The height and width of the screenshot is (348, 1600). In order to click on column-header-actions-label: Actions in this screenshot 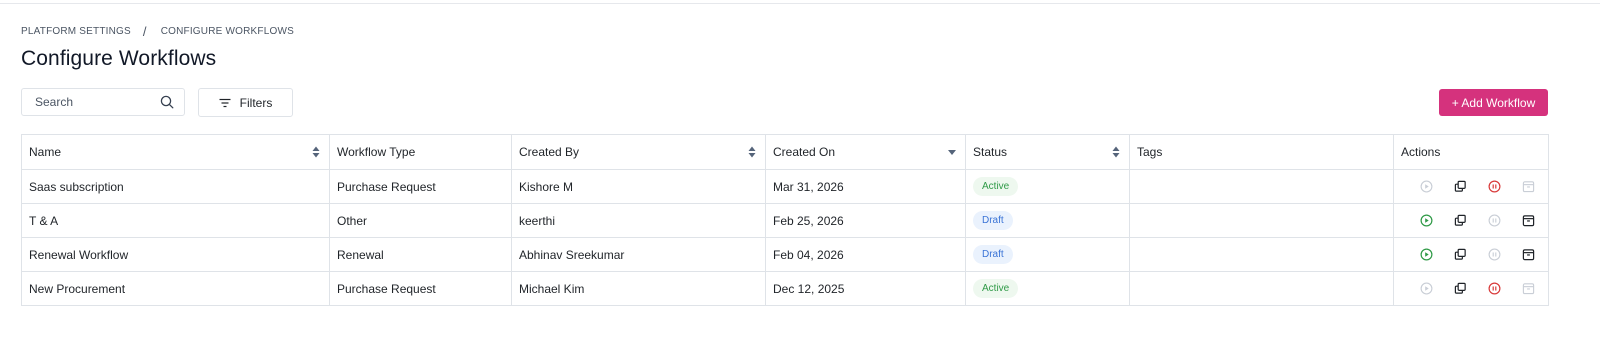, I will do `click(1421, 152)`.